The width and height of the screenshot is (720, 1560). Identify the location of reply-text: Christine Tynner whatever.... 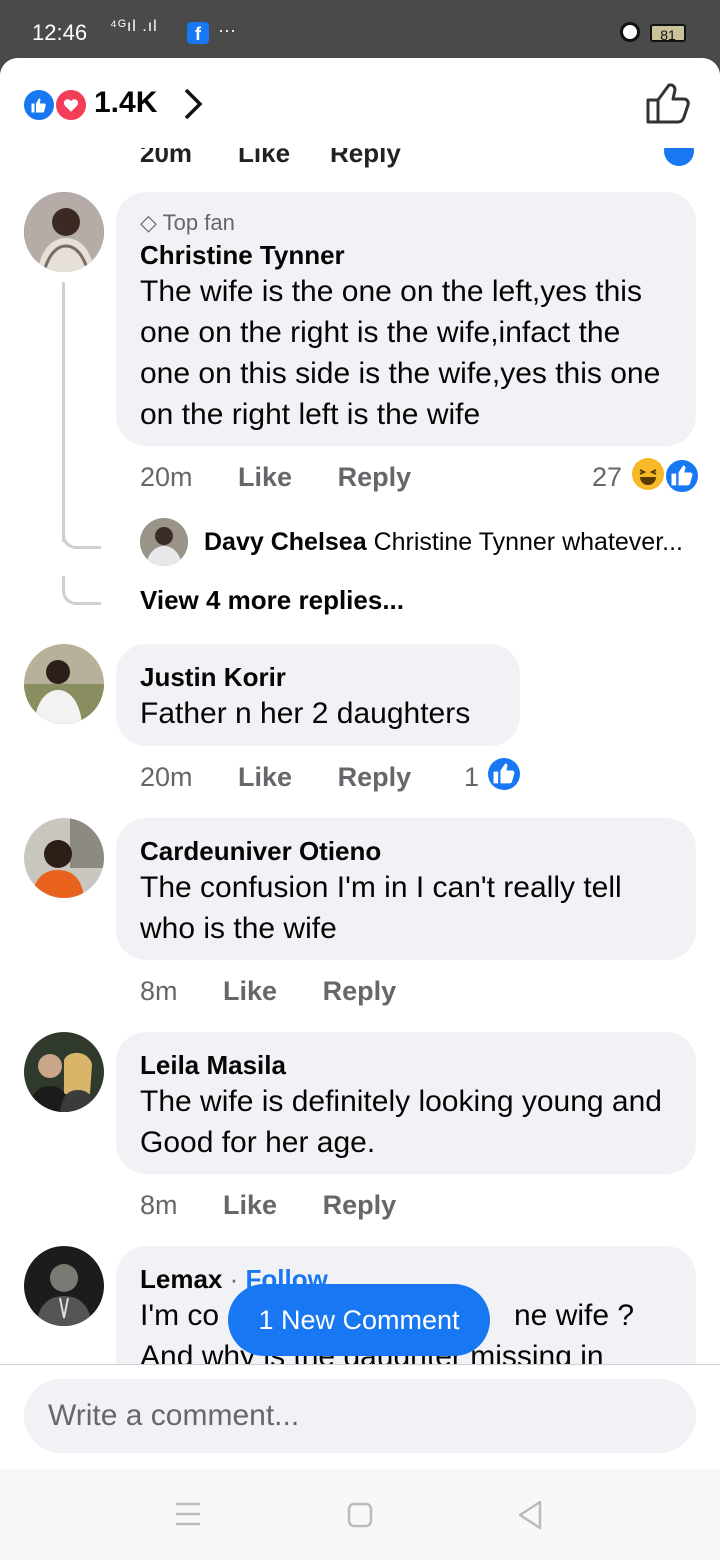
(528, 542).